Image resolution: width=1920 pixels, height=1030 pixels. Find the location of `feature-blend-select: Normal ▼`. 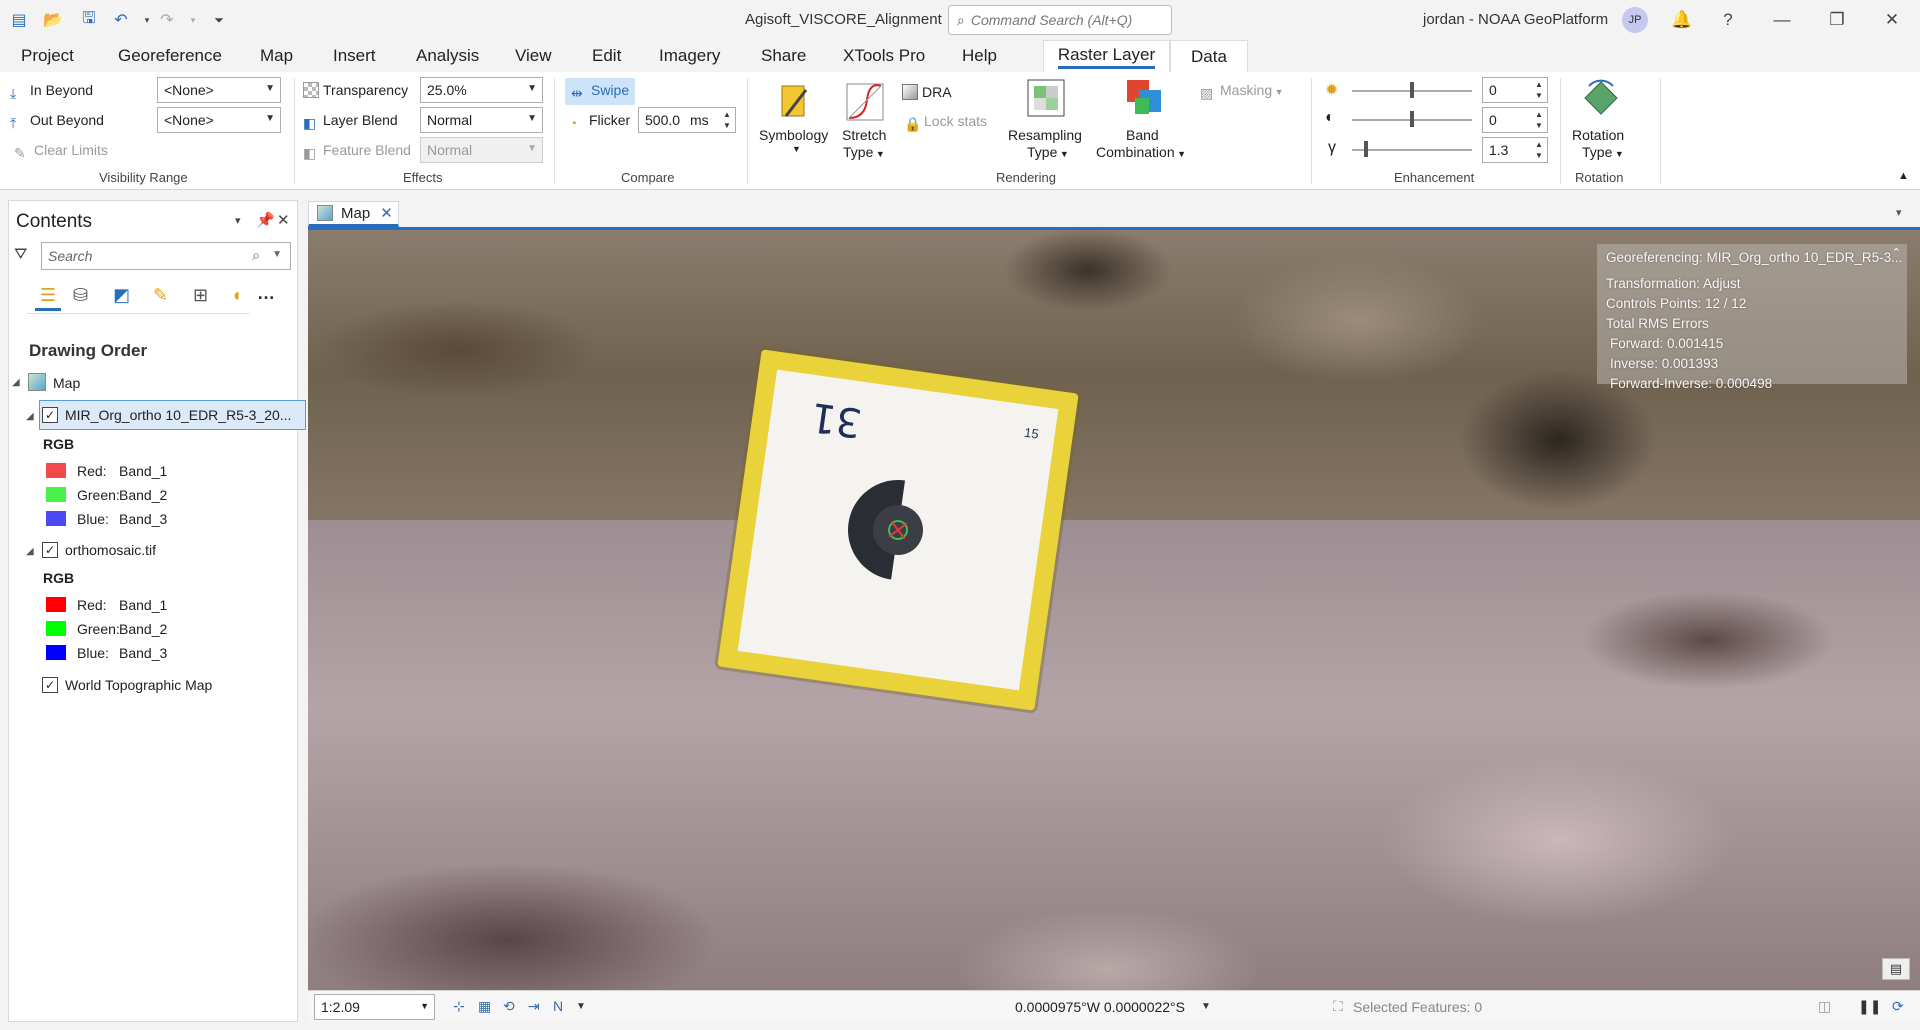

feature-blend-select: Normal ▼ is located at coordinates (481, 150).